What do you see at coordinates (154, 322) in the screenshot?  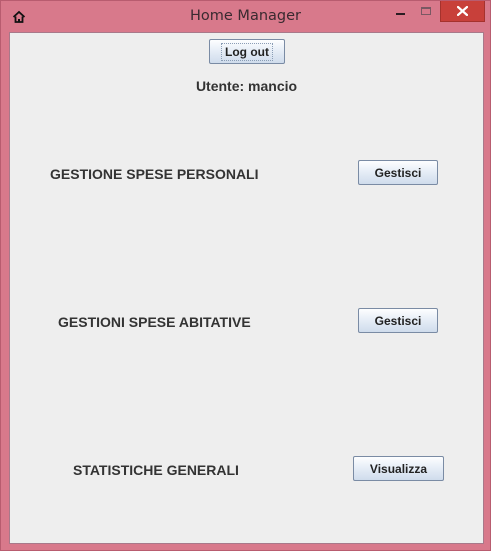 I see `section-label-housing-expenses: GESTIONI SPESE ABITATIVE` at bounding box center [154, 322].